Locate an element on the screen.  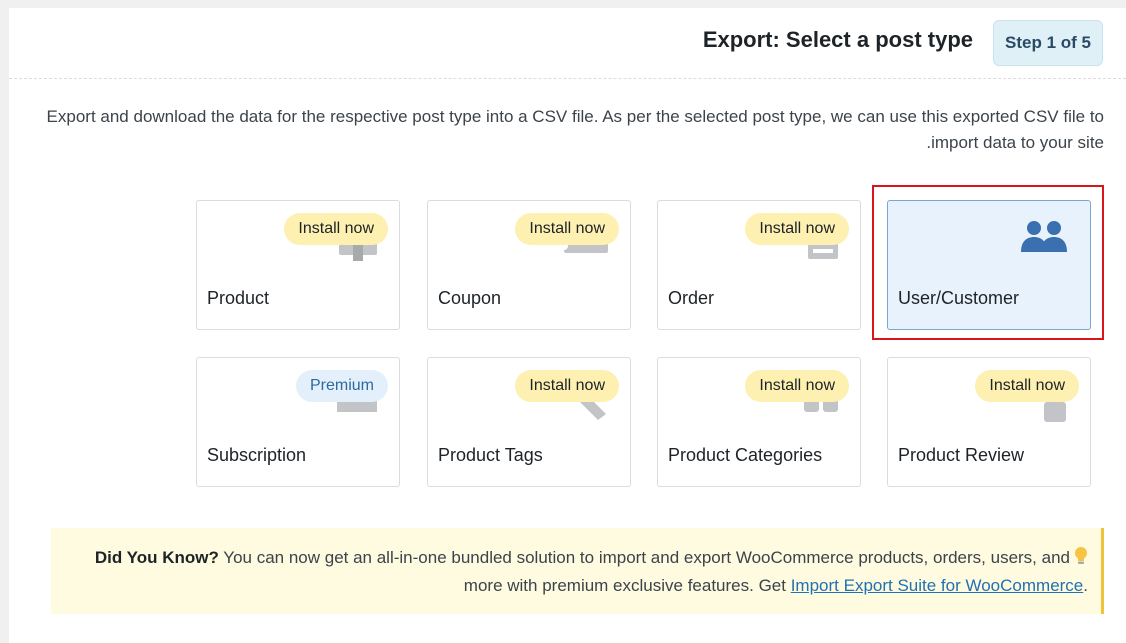
card-label: Product Categories is located at coordinates (745, 455).